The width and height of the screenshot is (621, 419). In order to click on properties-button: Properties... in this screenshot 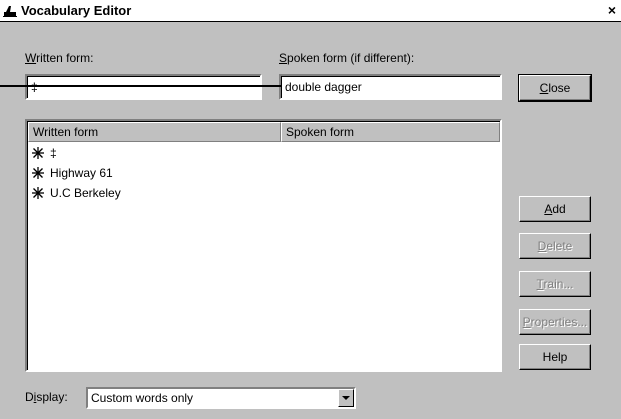, I will do `click(555, 322)`.